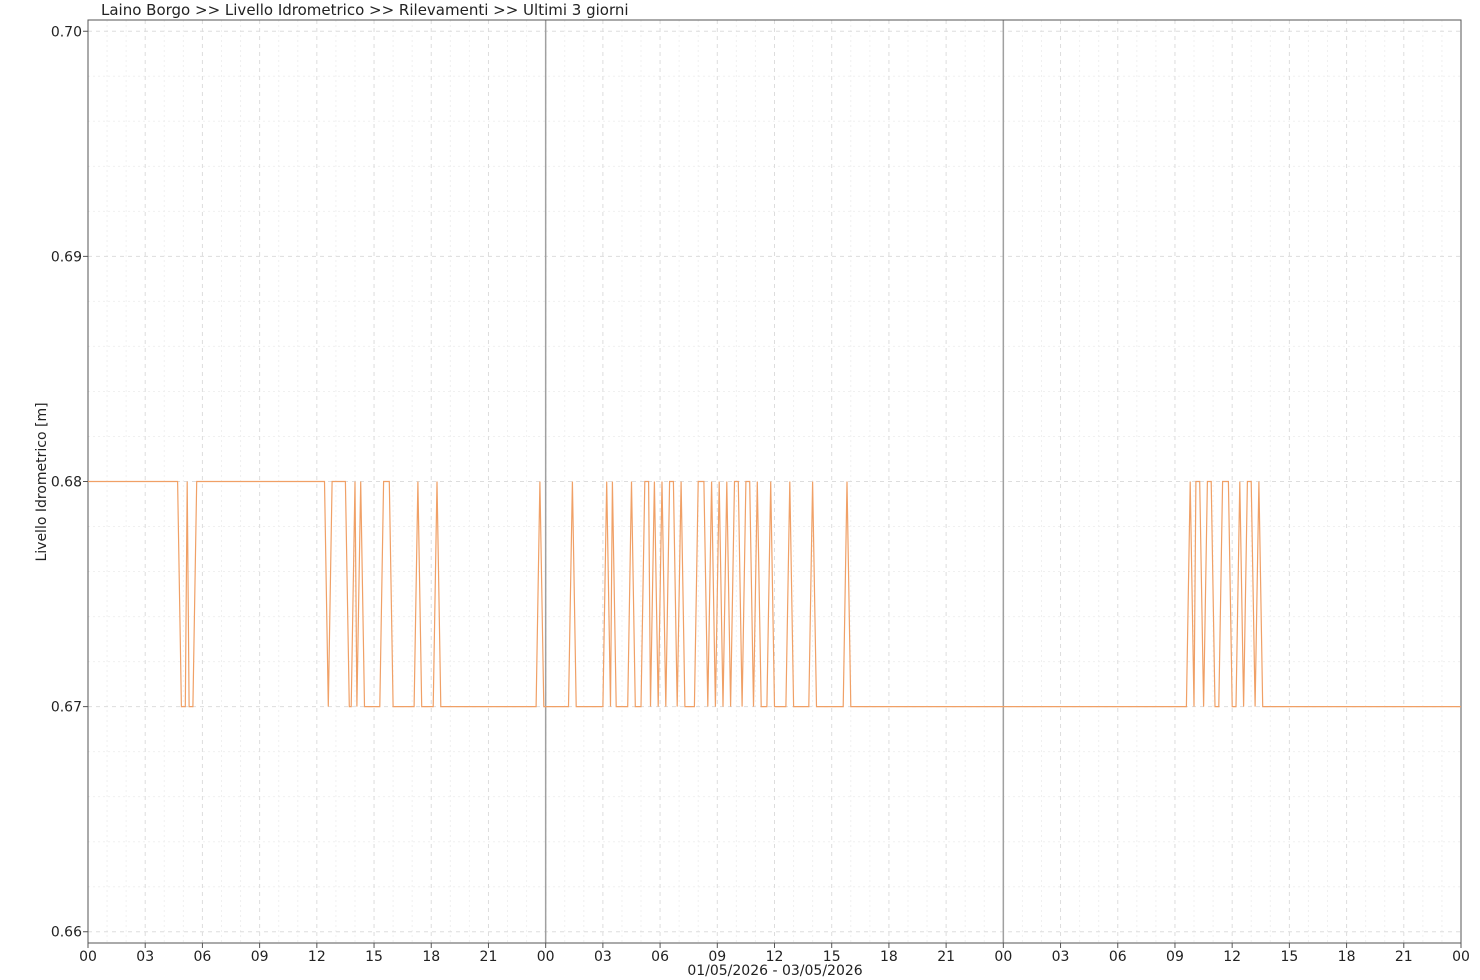 This screenshot has height=980, width=1480. I want to click on y-axis-label: Livello Idrometrico [m], so click(42, 481).